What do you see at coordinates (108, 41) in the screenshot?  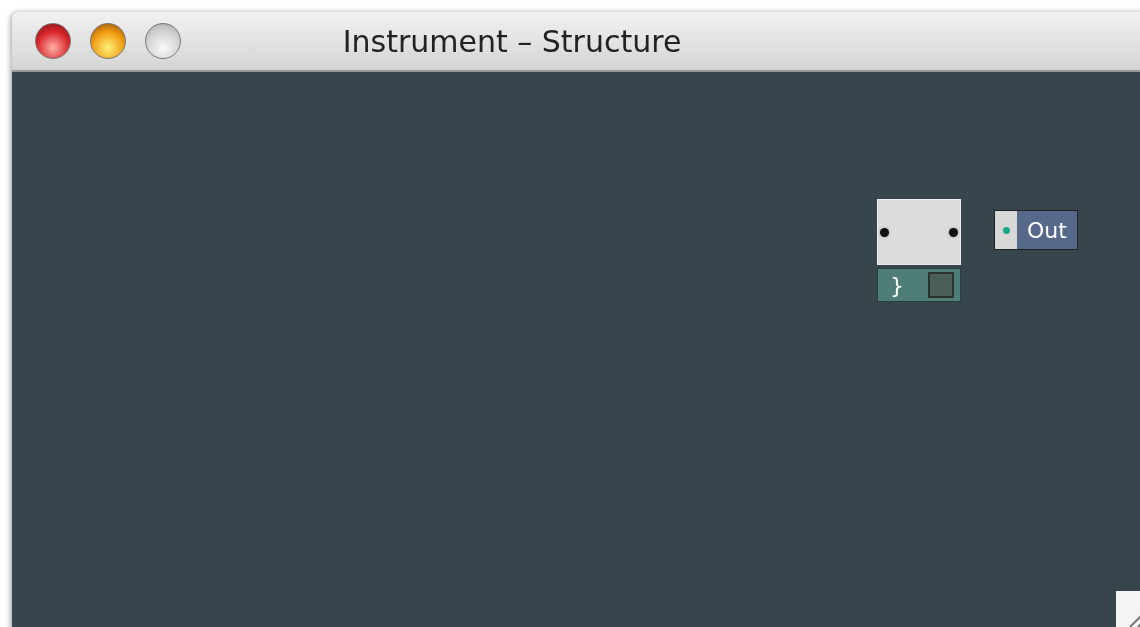 I see `minimize-button` at bounding box center [108, 41].